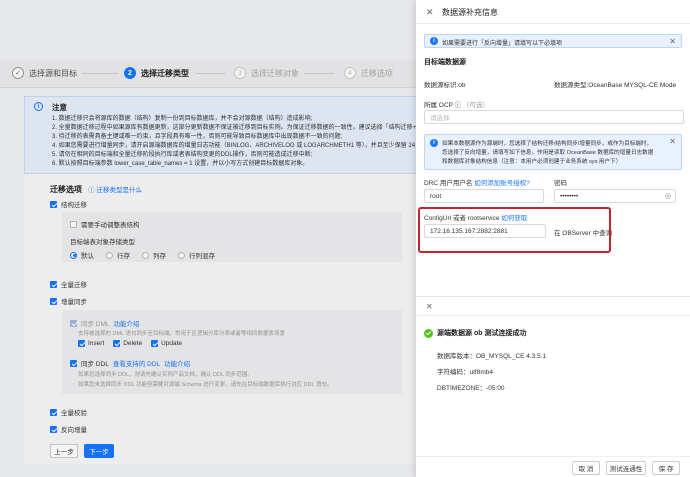 The width and height of the screenshot is (690, 477). What do you see at coordinates (53, 429) in the screenshot?
I see `reverse-incremental-checkbox` at bounding box center [53, 429].